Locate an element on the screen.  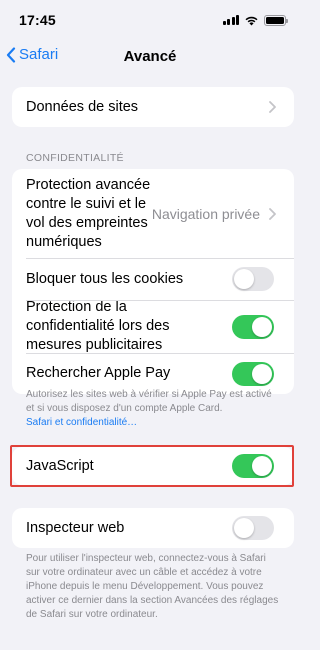
block-cookies-row: Bloquer tous les cookies is located at coordinates (153, 279).